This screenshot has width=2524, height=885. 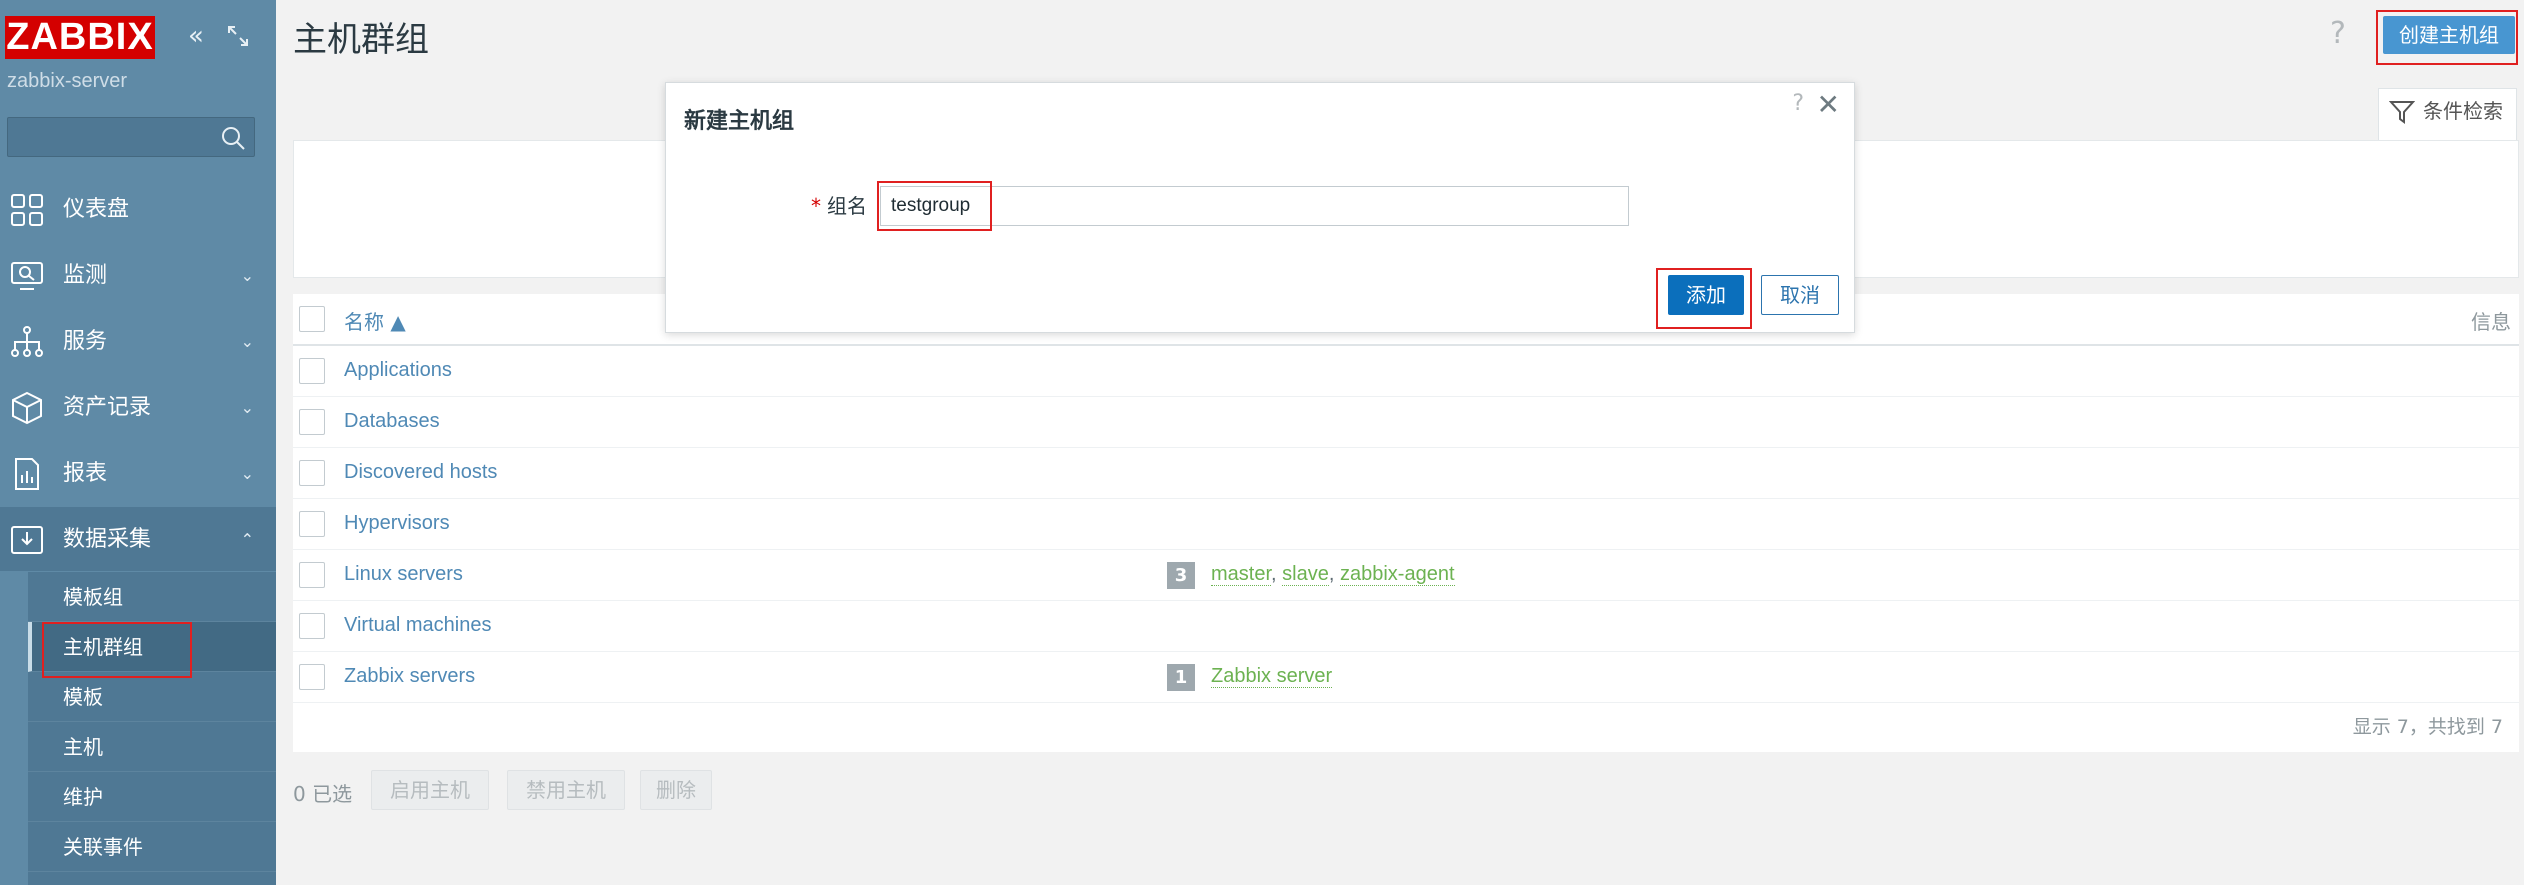 I want to click on nav-label: 资产记录, so click(x=107, y=407).